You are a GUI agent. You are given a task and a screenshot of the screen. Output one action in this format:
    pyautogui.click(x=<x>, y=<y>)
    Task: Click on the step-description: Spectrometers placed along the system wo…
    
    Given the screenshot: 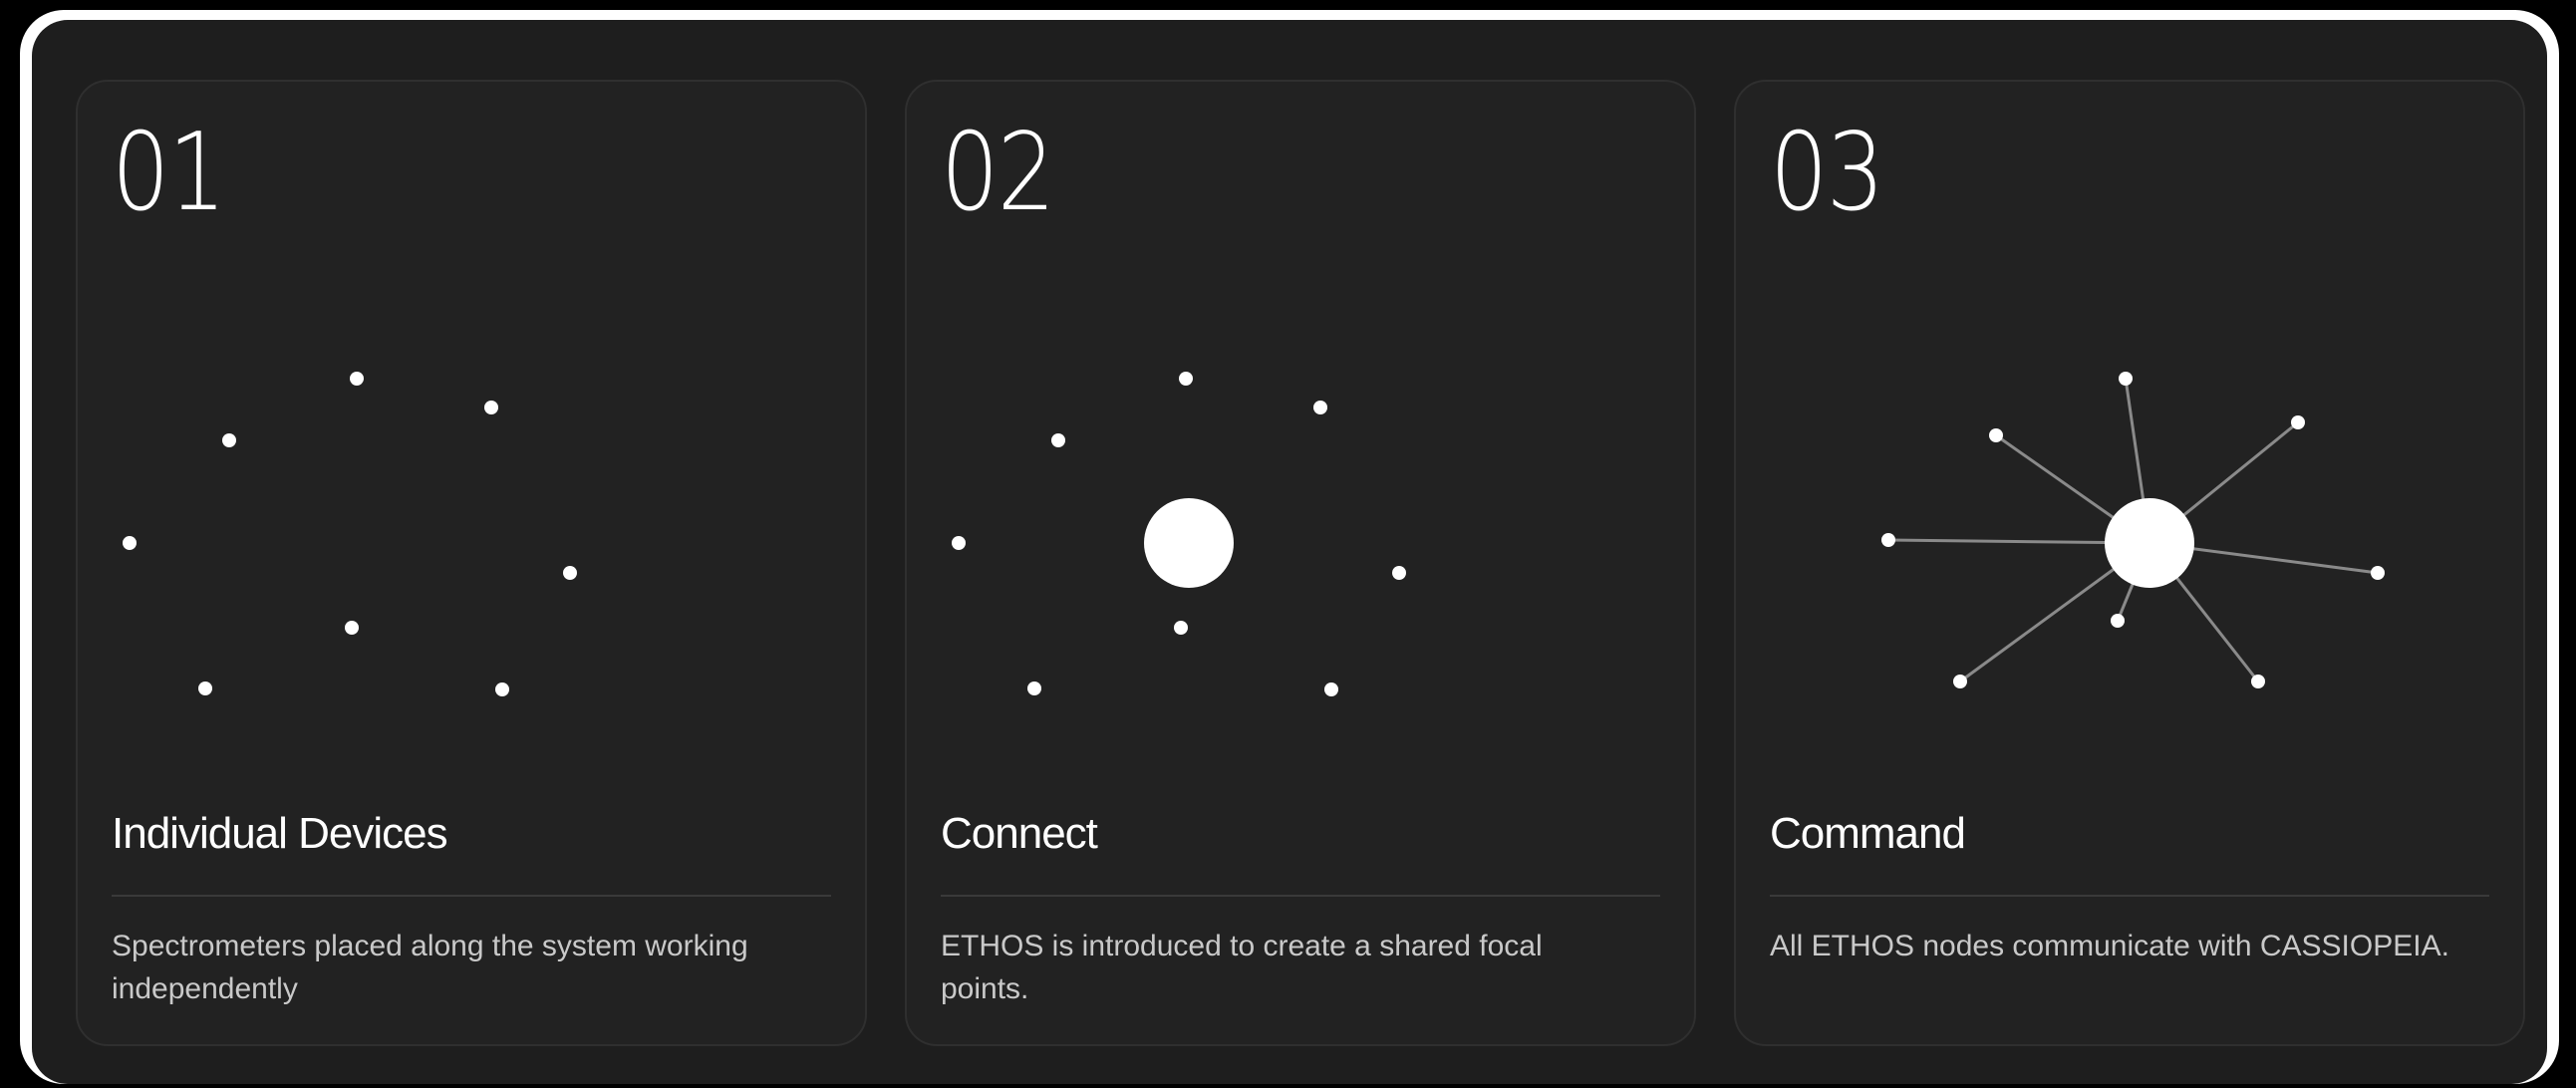 What is the action you would take?
    pyautogui.click(x=430, y=967)
    